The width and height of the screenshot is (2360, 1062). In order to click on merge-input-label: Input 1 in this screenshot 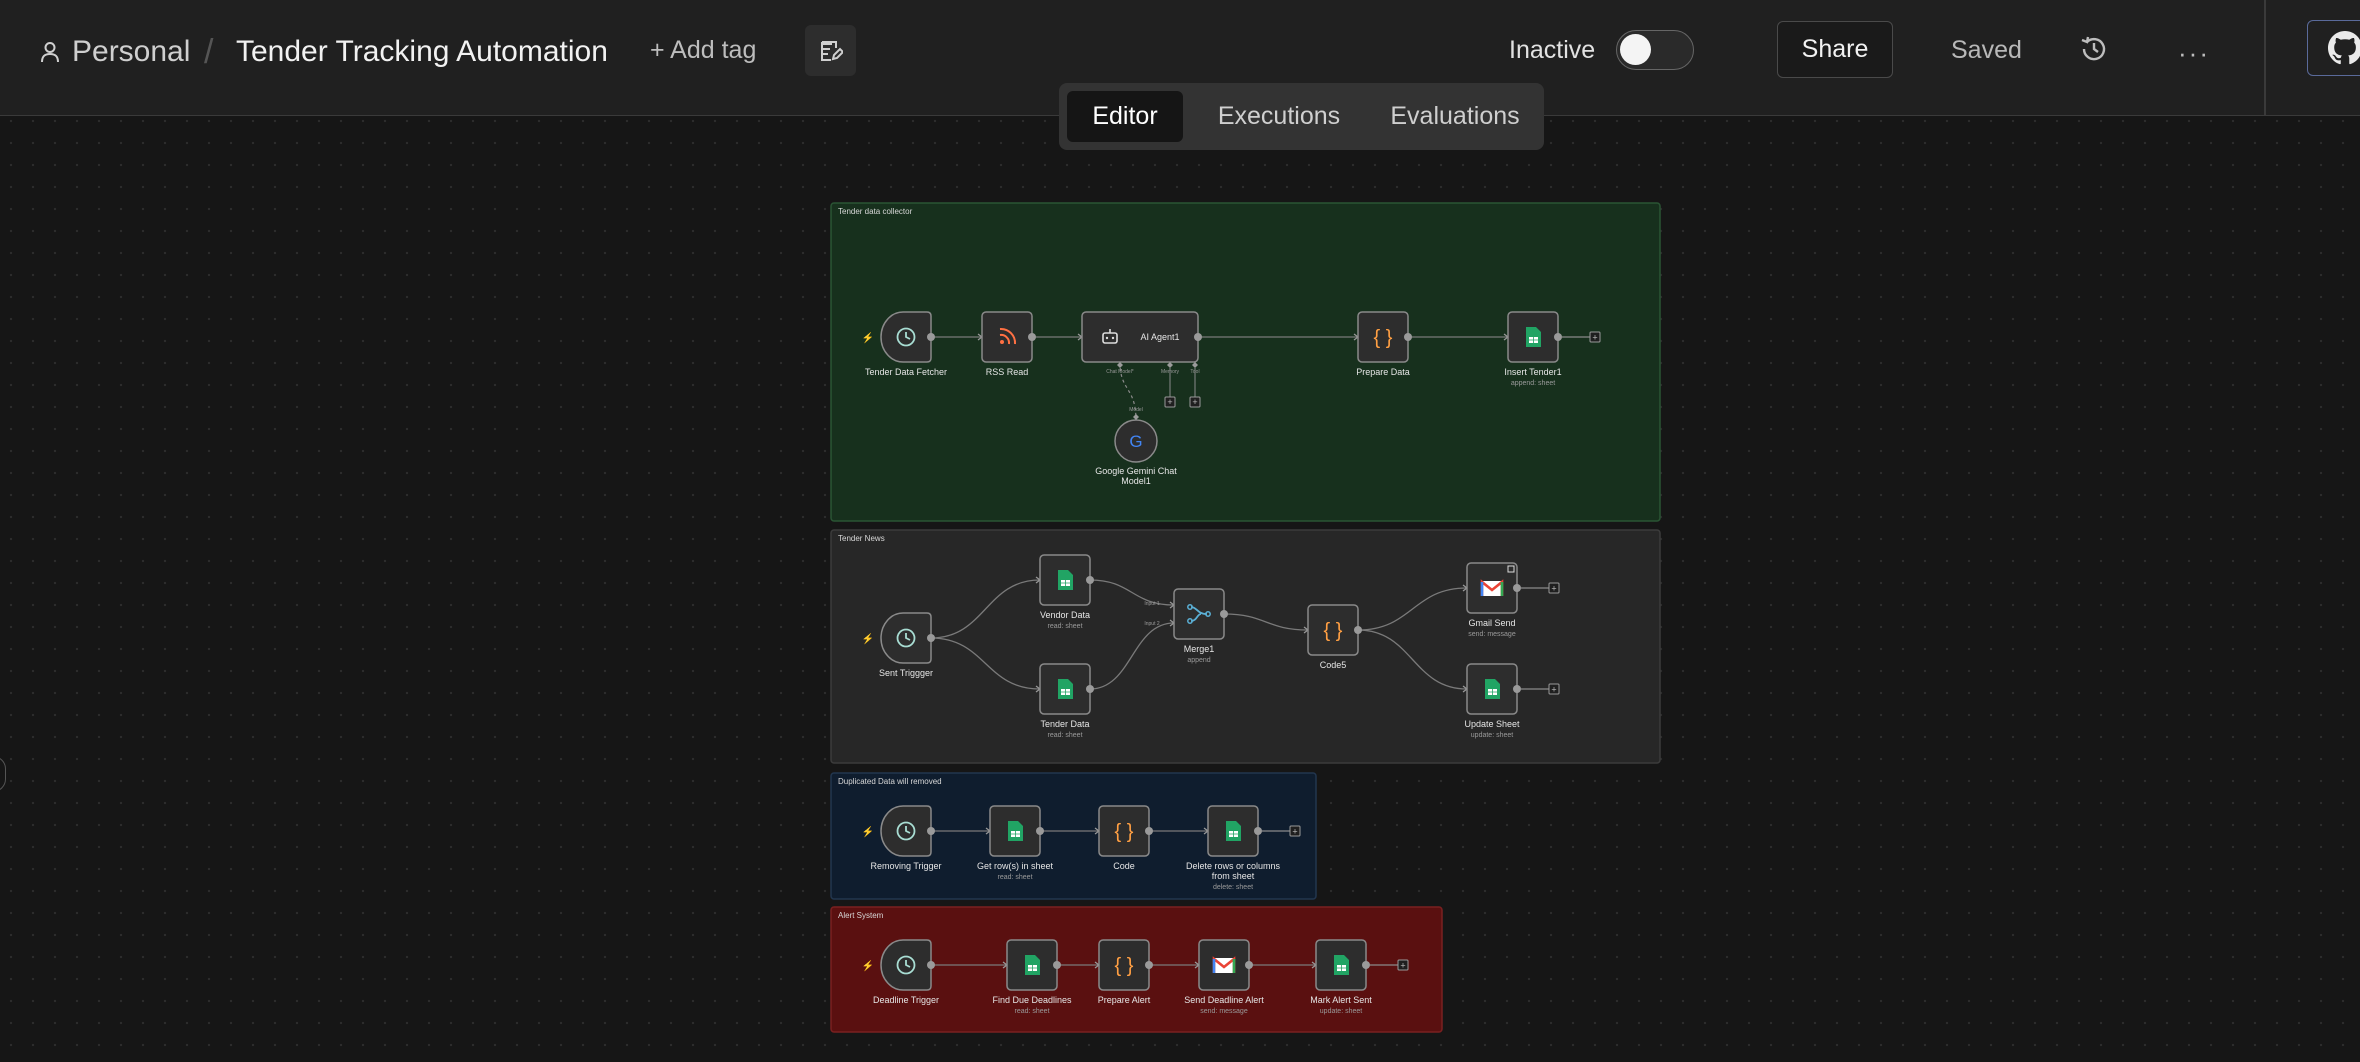, I will do `click(1152, 604)`.